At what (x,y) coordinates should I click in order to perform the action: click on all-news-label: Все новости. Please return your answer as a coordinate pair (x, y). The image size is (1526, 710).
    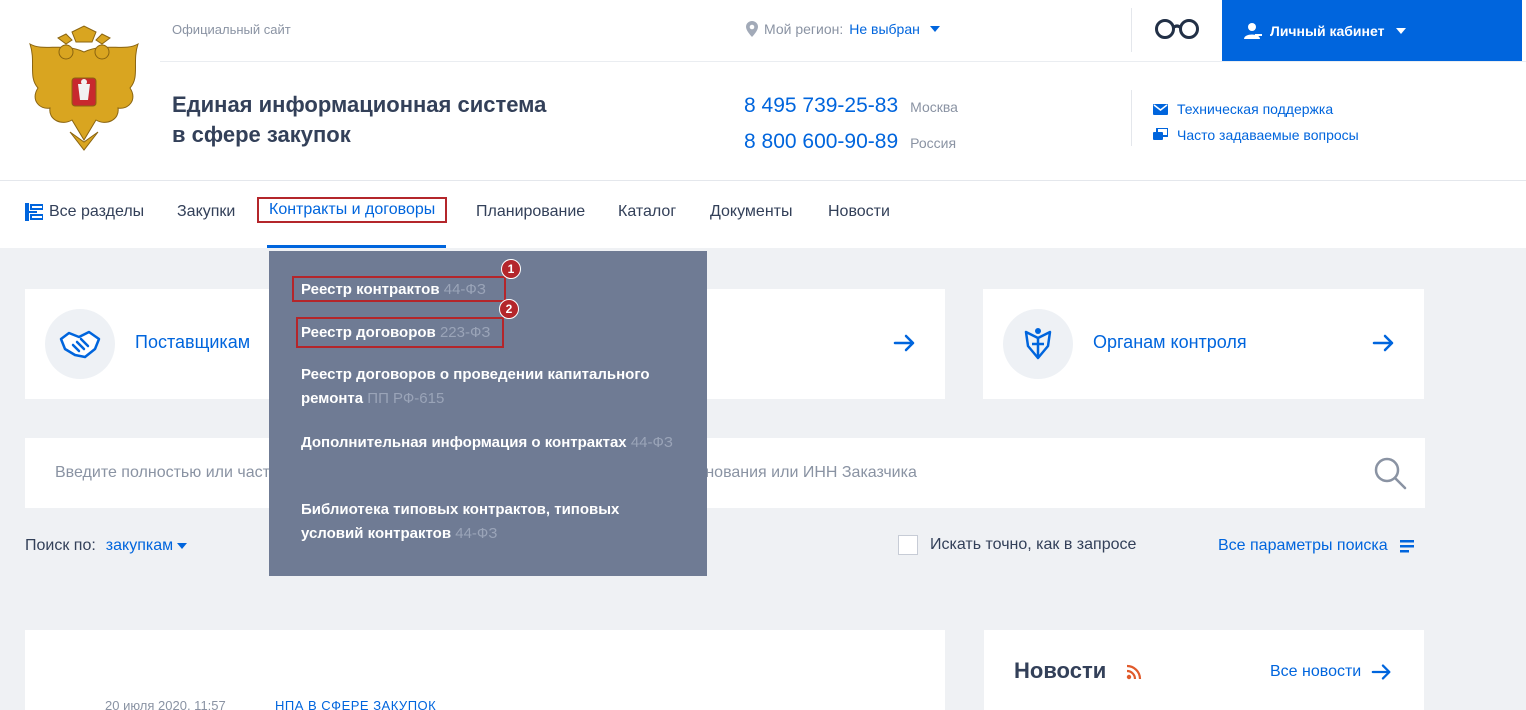
    Looking at the image, I should click on (1316, 671).